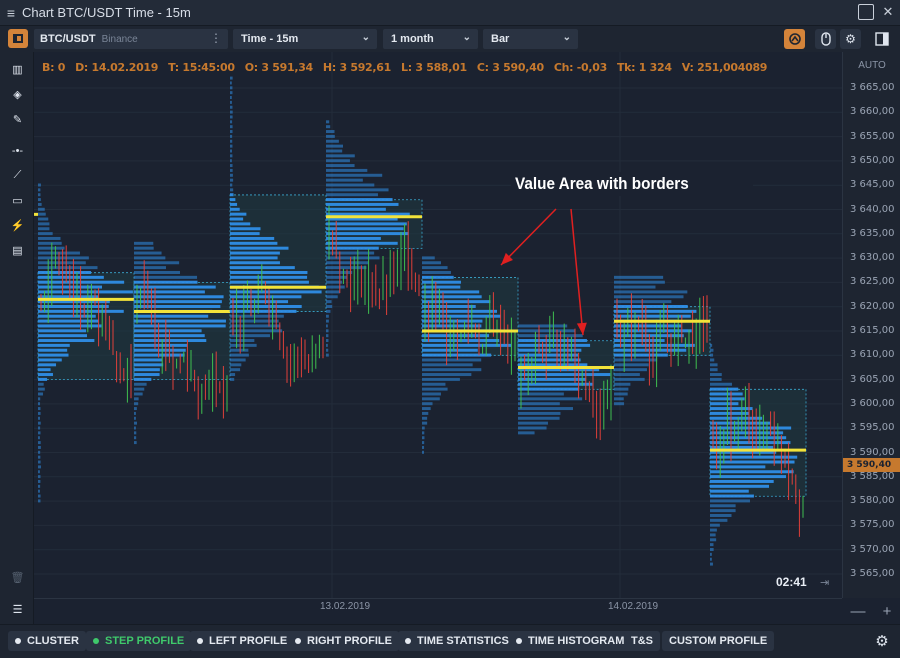 Image resolution: width=900 pixels, height=658 pixels. I want to click on timeframe-dropdown: Time - 15m ⌄, so click(305, 39).